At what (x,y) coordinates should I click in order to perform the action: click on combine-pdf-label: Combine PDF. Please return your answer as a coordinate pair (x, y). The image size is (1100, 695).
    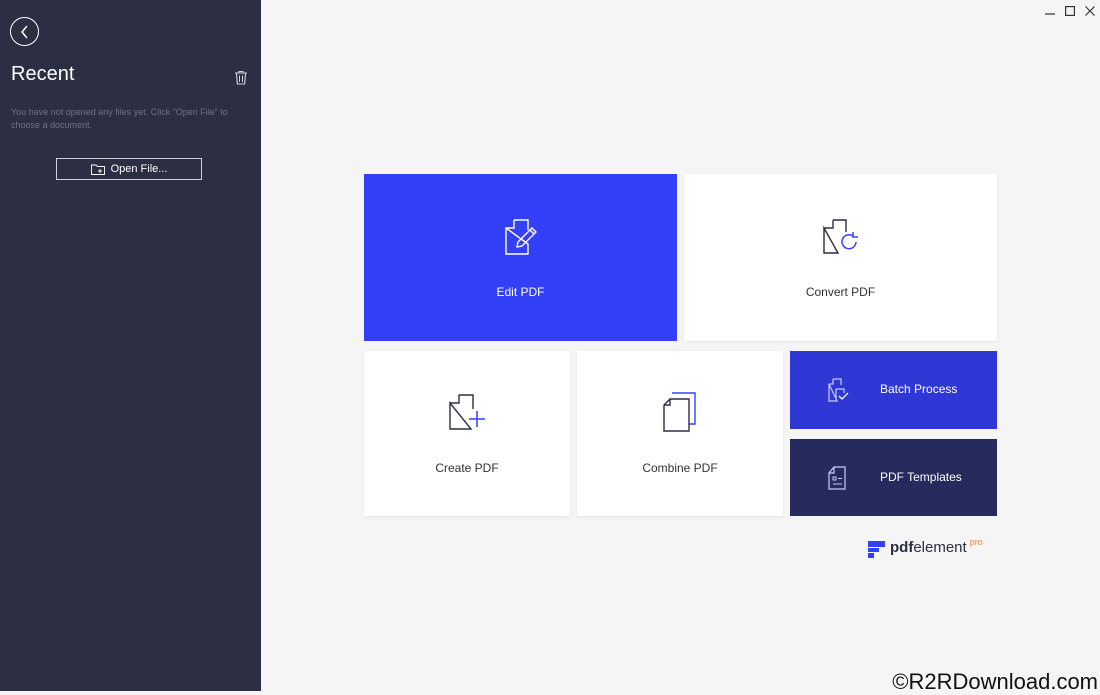
    Looking at the image, I should click on (680, 468).